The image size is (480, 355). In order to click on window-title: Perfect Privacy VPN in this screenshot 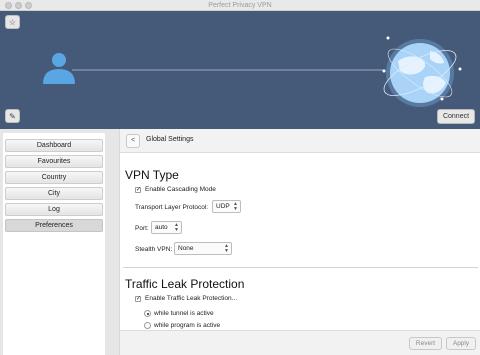, I will do `click(240, 5)`.